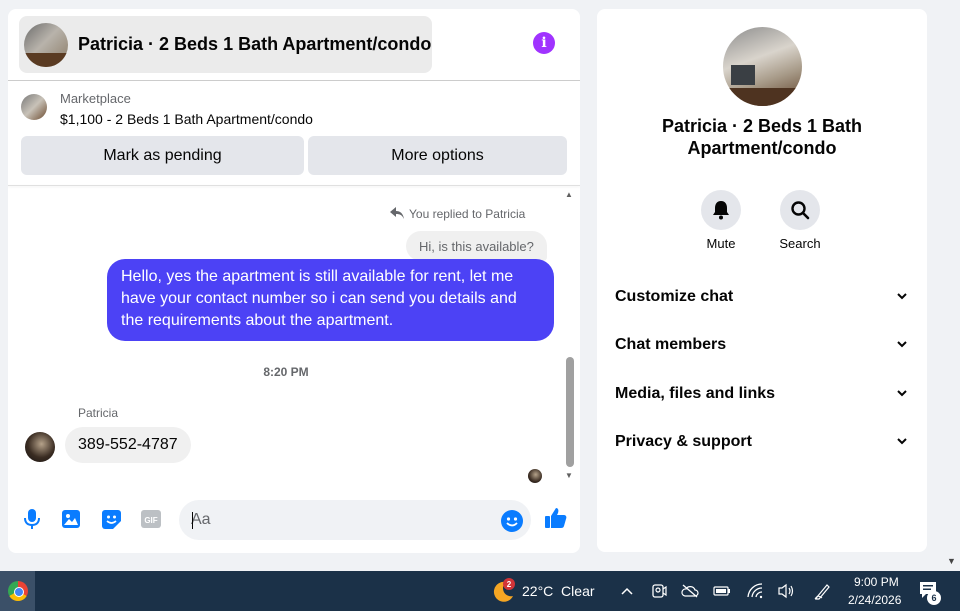 This screenshot has height=611, width=960. I want to click on quoted-message: Hi, is this available?, so click(476, 246).